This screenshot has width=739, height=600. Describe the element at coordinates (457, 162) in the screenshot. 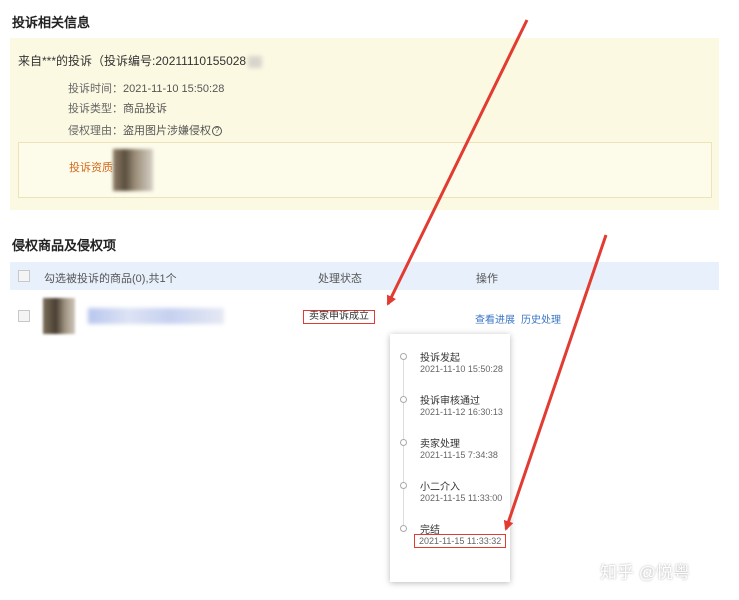

I see `arrow-to-status` at that location.